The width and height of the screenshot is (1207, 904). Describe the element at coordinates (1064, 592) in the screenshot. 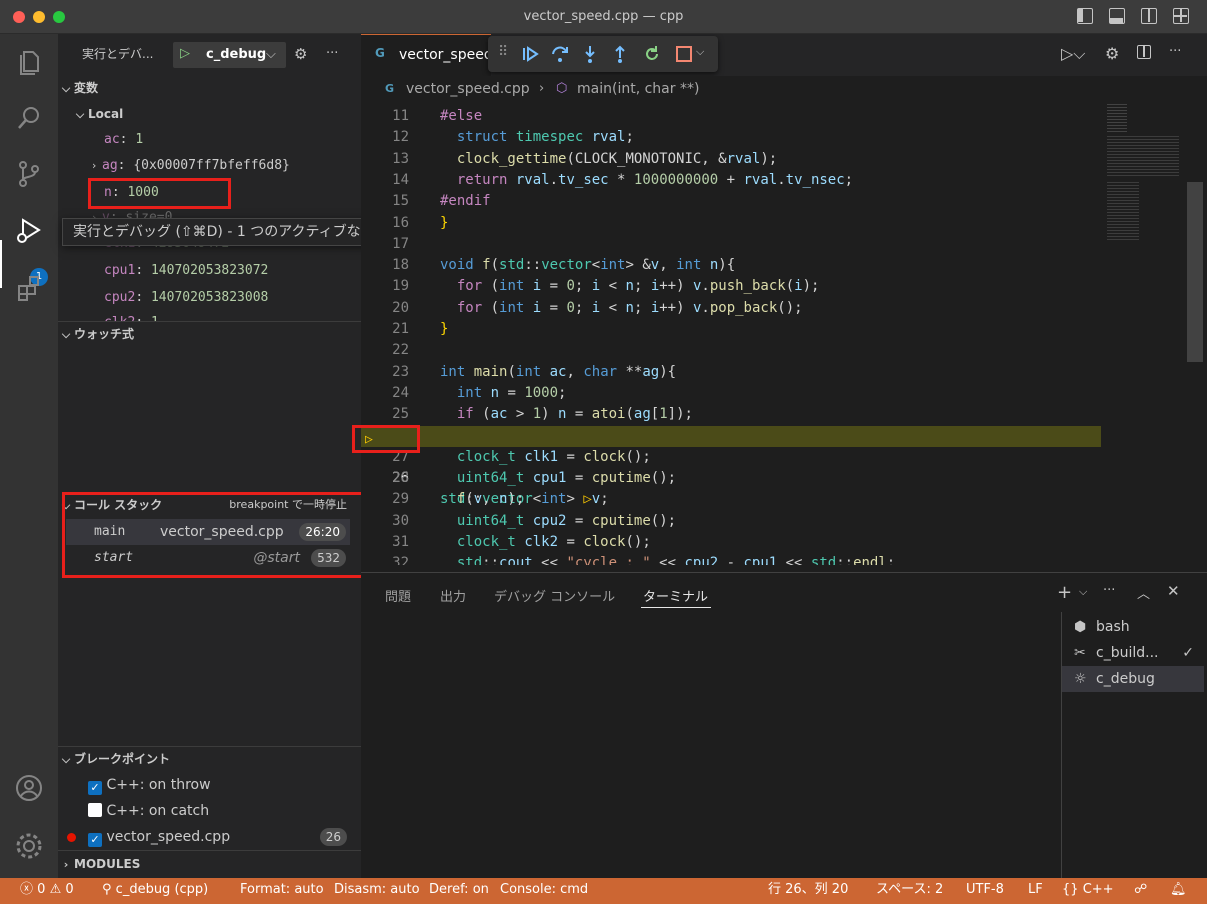

I see `new-terminal-icon: +` at that location.